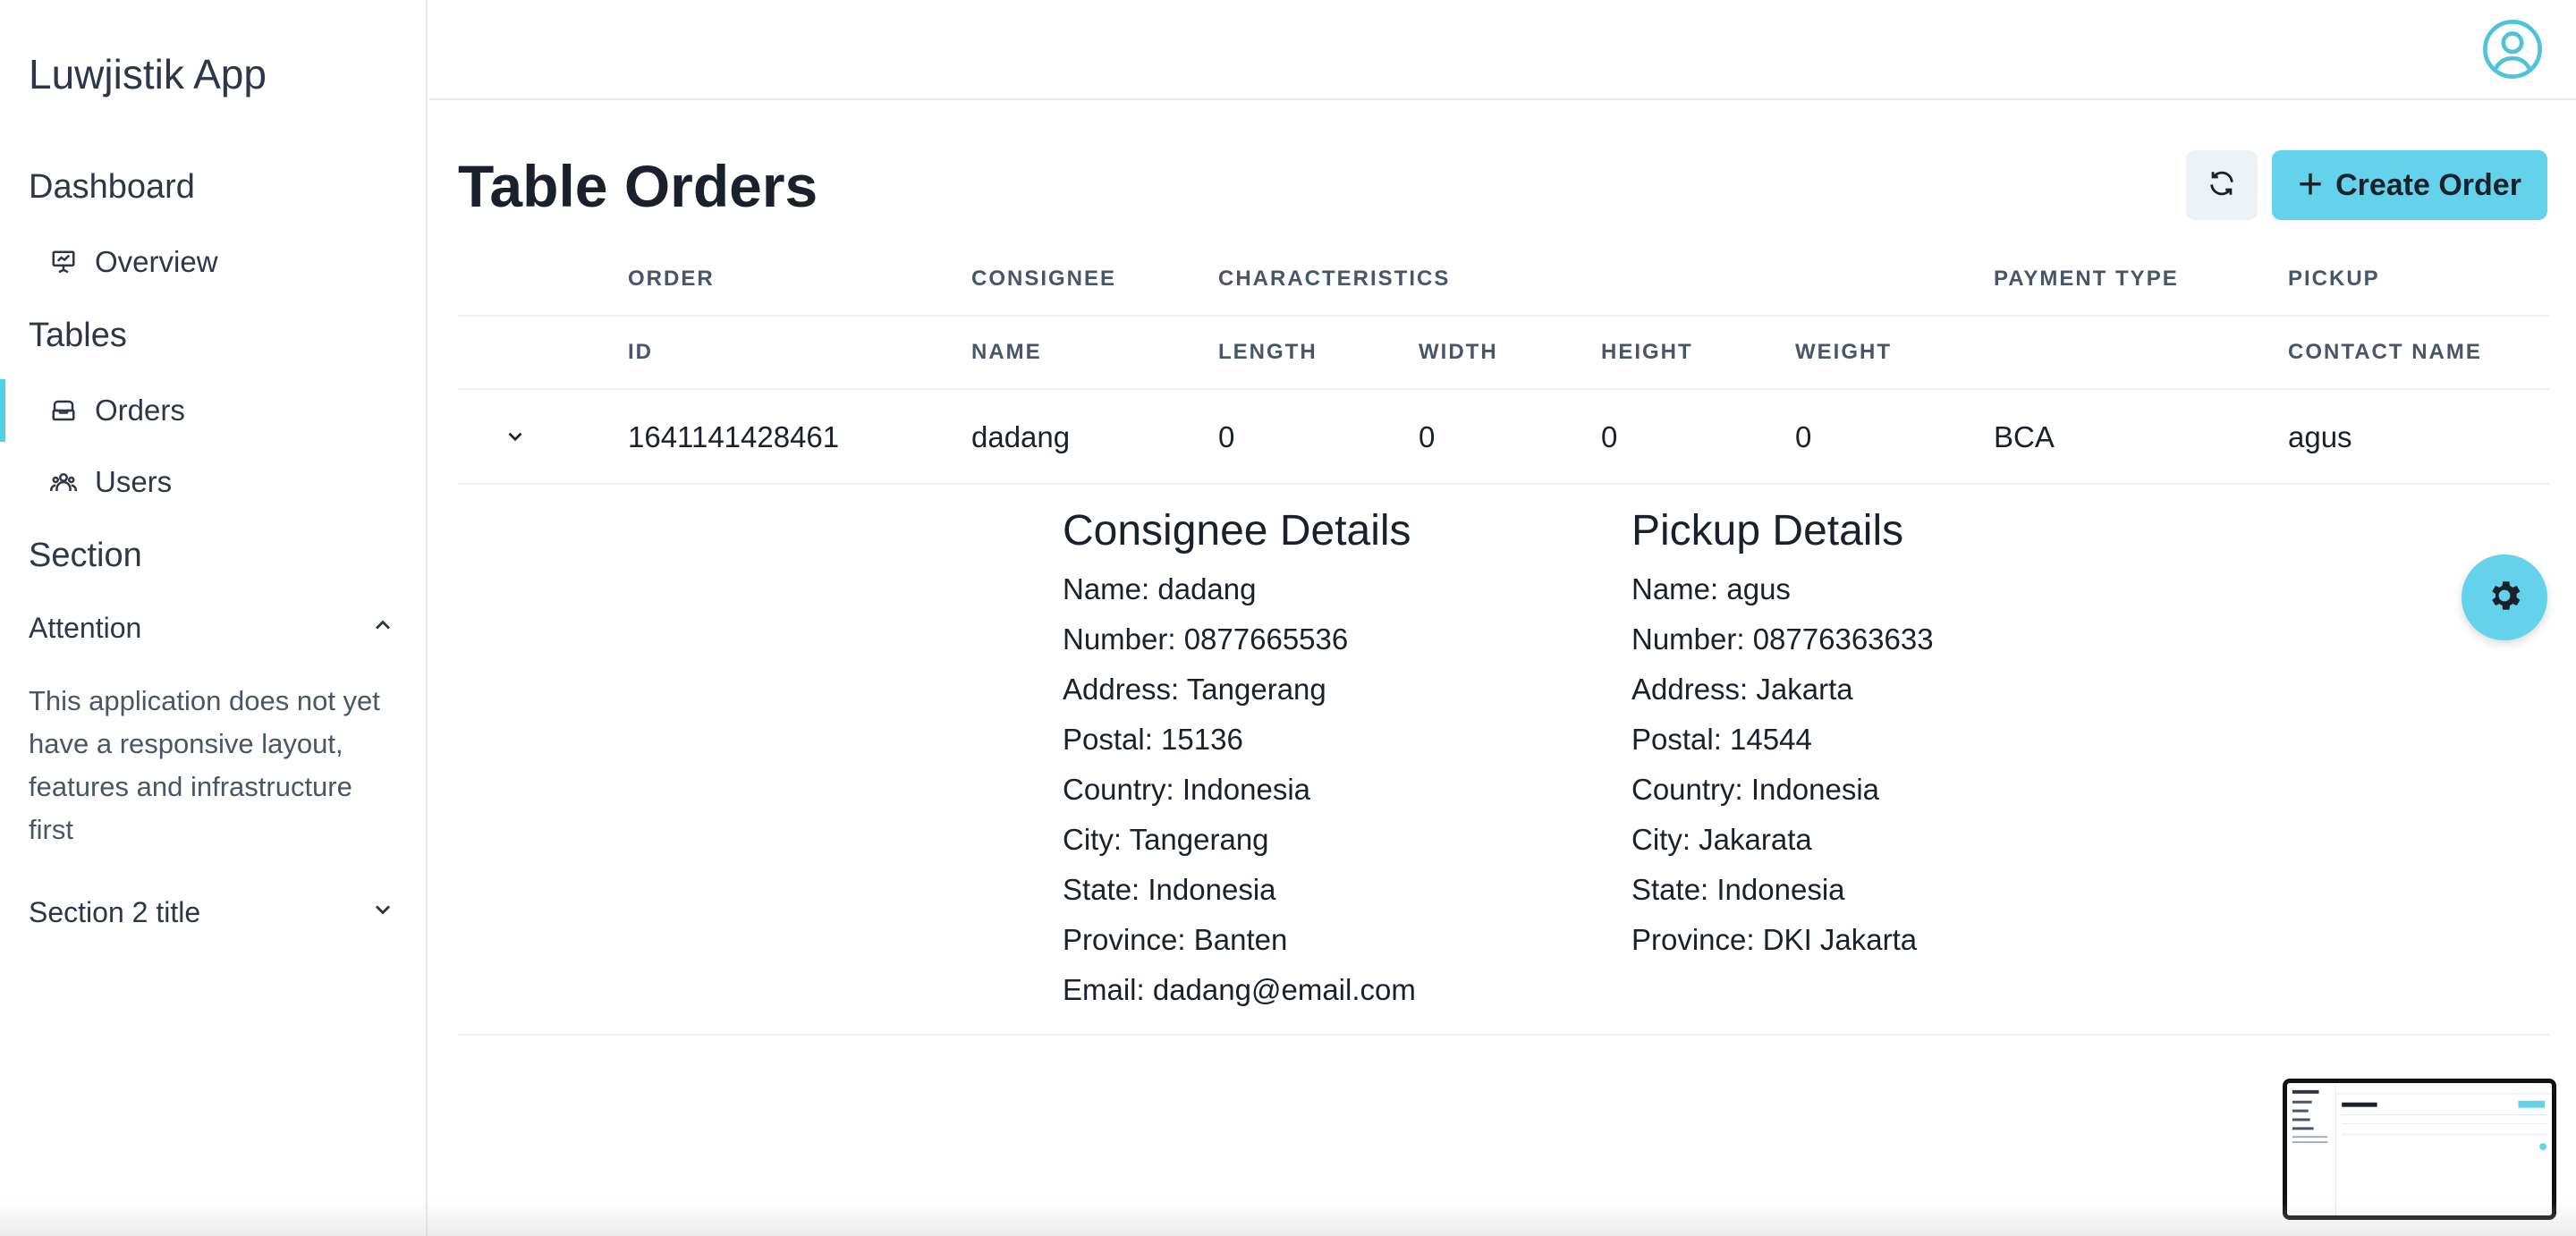 Image resolution: width=2576 pixels, height=1236 pixels. Describe the element at coordinates (1006, 352) in the screenshot. I see `column-header-name: NAME` at that location.